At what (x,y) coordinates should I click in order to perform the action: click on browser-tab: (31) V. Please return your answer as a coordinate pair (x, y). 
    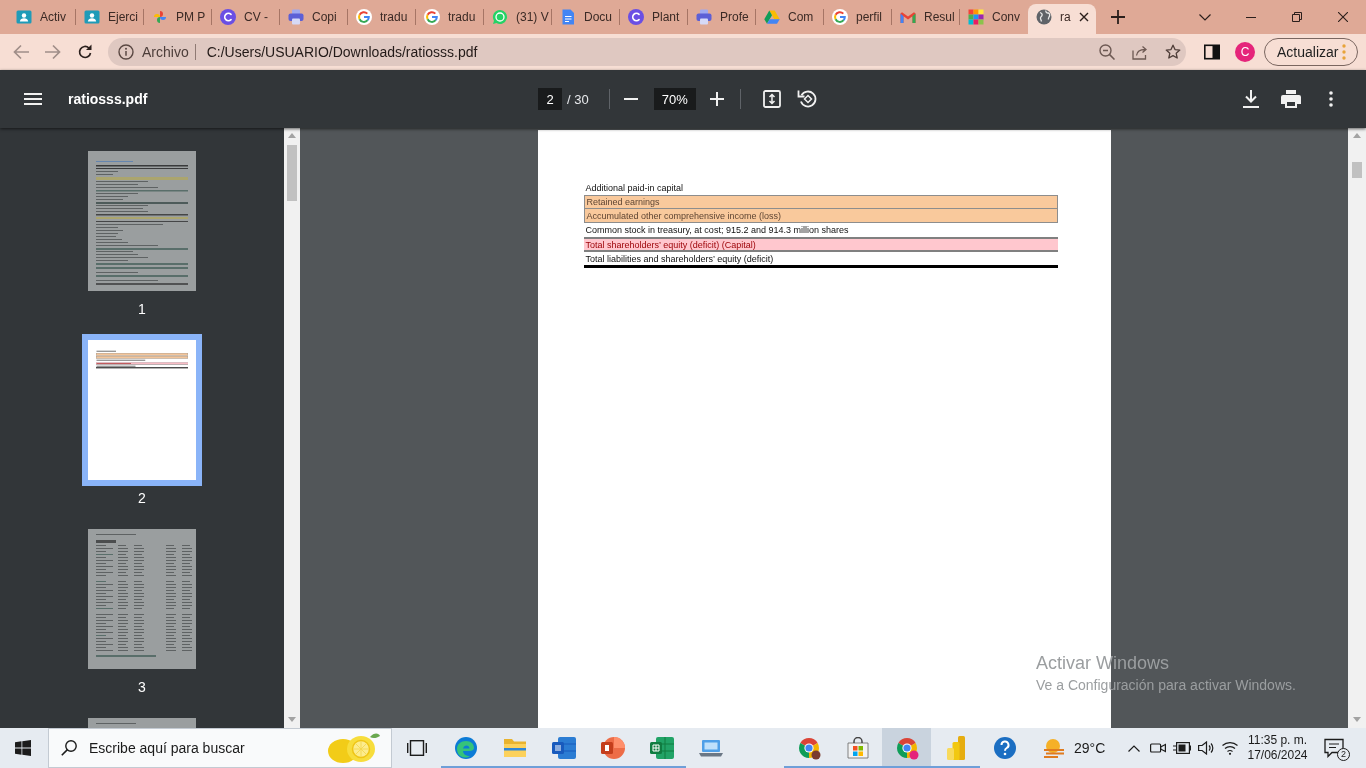
    Looking at the image, I should click on (518, 17).